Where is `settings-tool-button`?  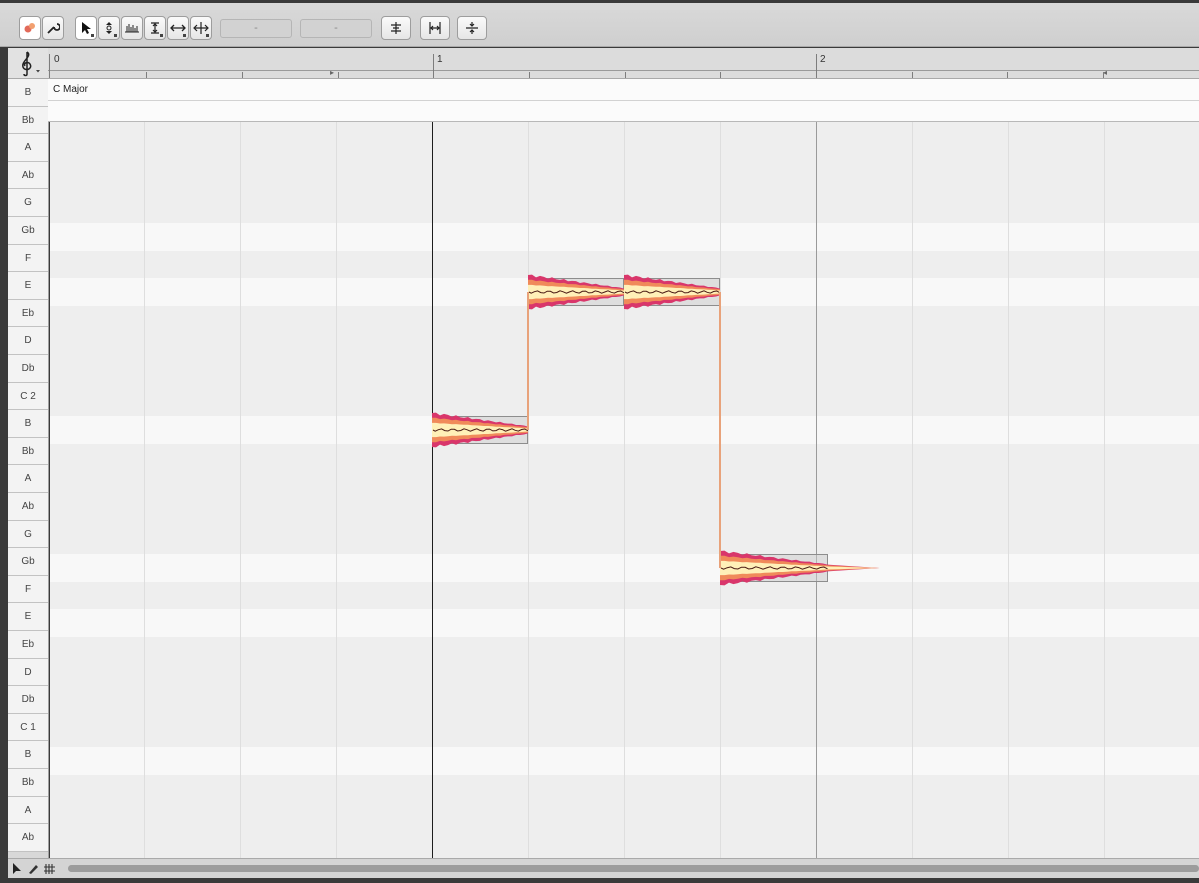 settings-tool-button is located at coordinates (53, 28).